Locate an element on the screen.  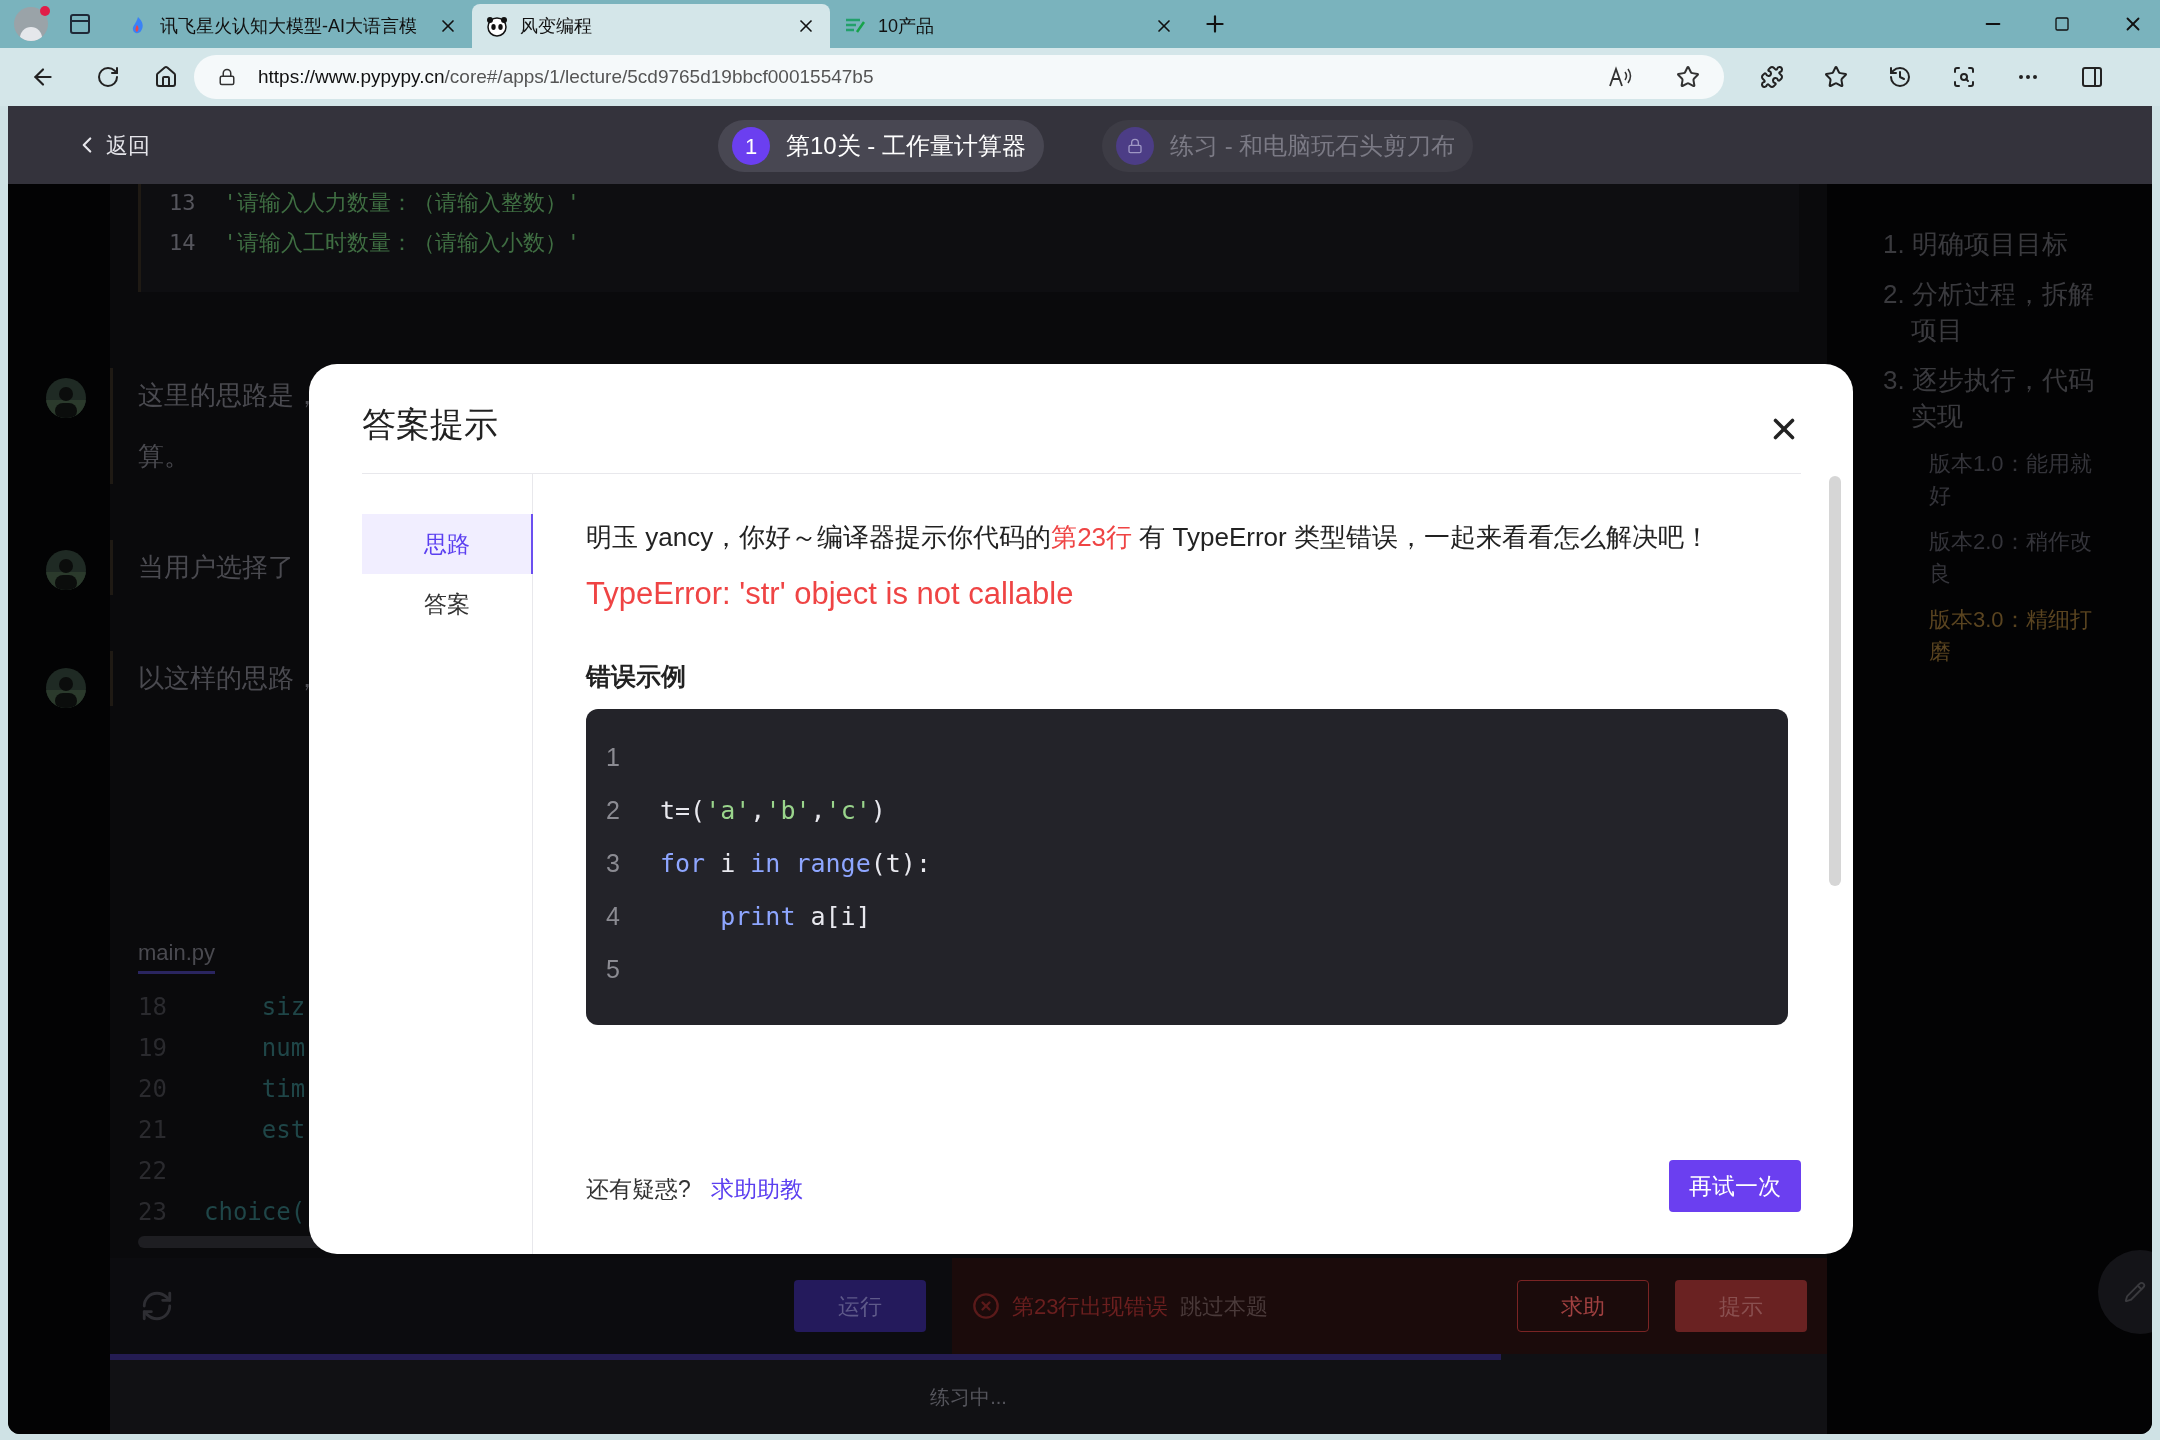
code-line: choice( is located at coordinates (255, 1212).